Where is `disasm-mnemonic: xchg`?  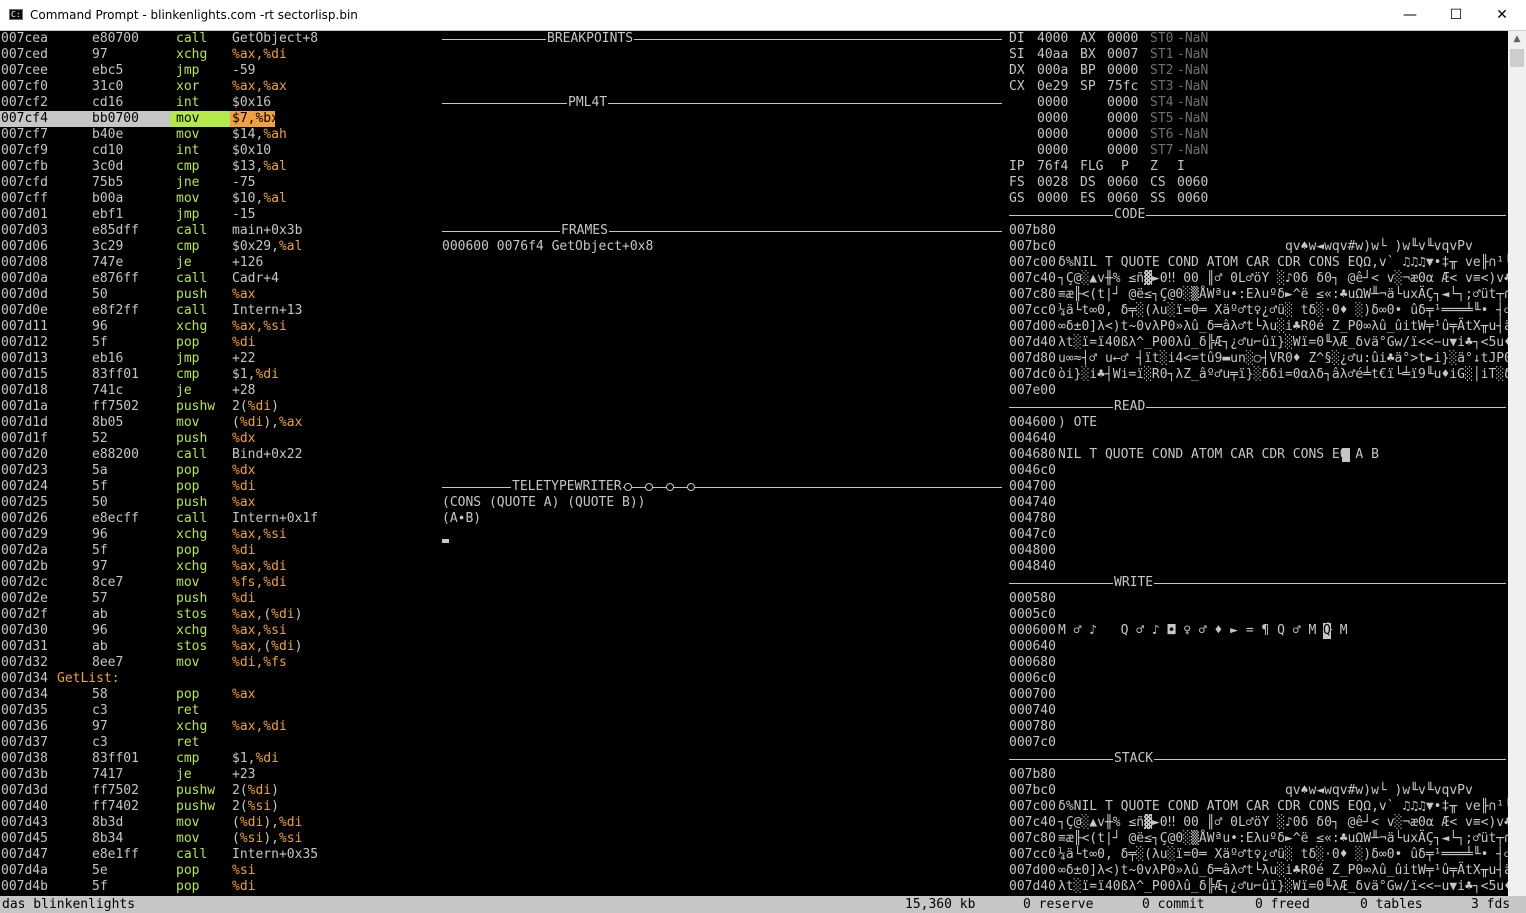 disasm-mnemonic: xchg is located at coordinates (192, 54).